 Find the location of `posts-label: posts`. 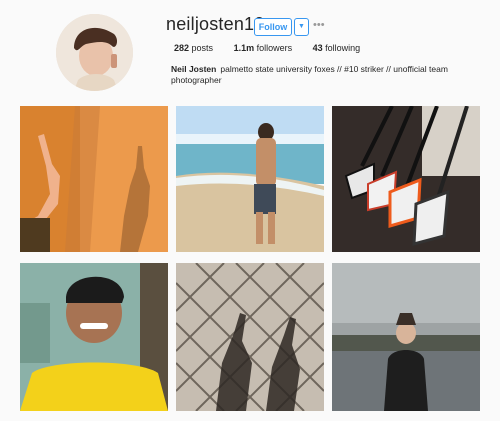

posts-label: posts is located at coordinates (202, 48).